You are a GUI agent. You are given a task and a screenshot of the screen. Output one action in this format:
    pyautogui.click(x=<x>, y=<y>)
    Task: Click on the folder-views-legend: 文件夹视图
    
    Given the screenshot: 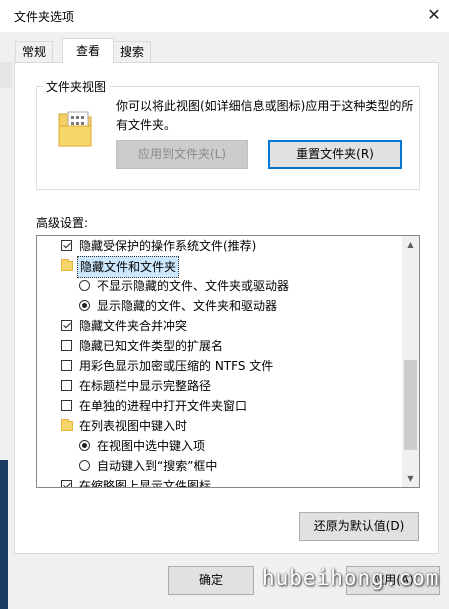 What is the action you would take?
    pyautogui.click(x=76, y=86)
    